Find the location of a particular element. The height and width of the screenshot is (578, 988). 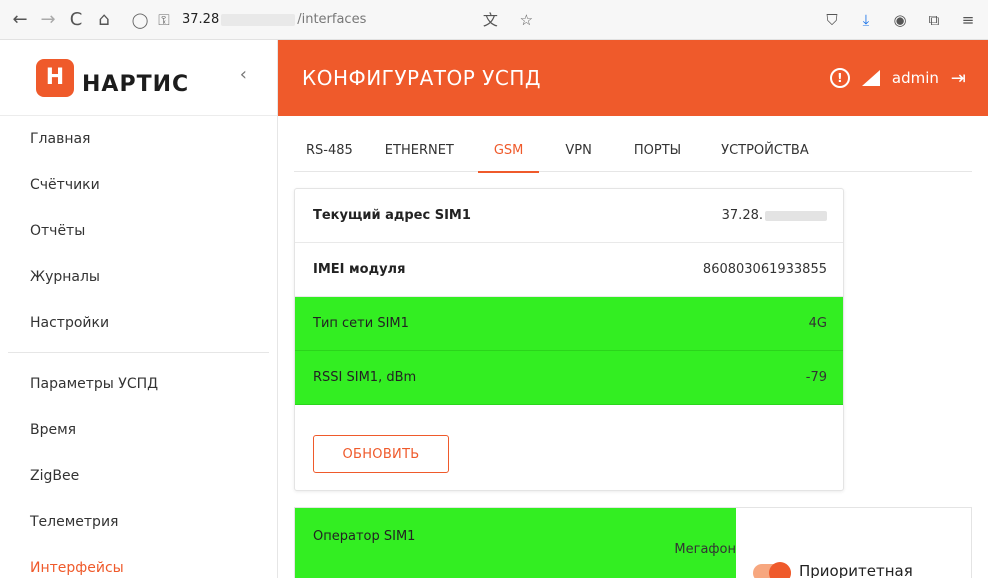

tab-ethernet: ETHERNET is located at coordinates (419, 150).